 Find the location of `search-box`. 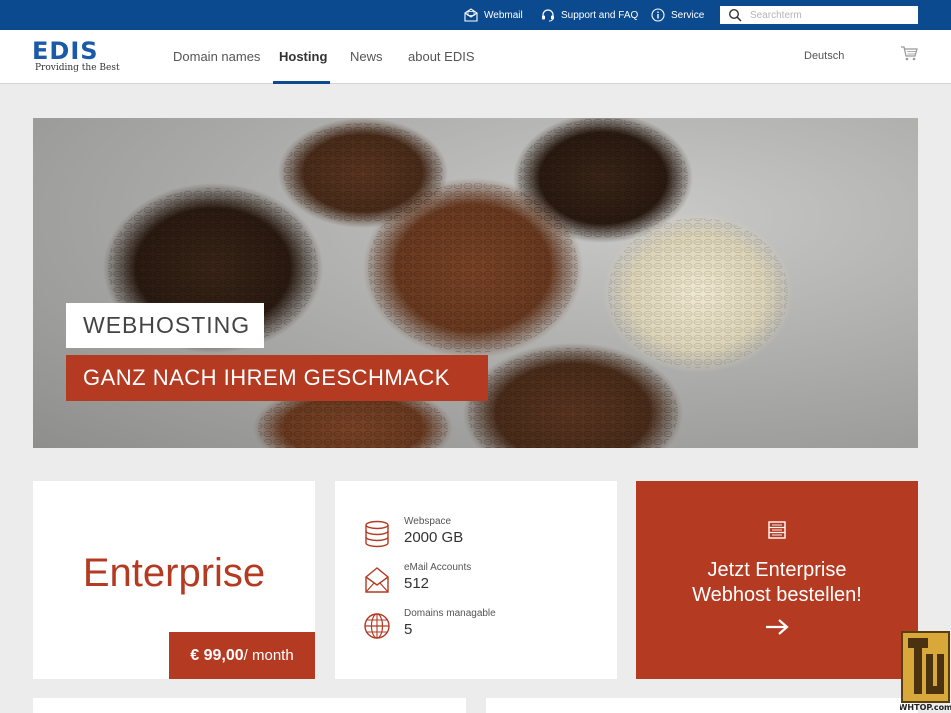

search-box is located at coordinates (819, 15).